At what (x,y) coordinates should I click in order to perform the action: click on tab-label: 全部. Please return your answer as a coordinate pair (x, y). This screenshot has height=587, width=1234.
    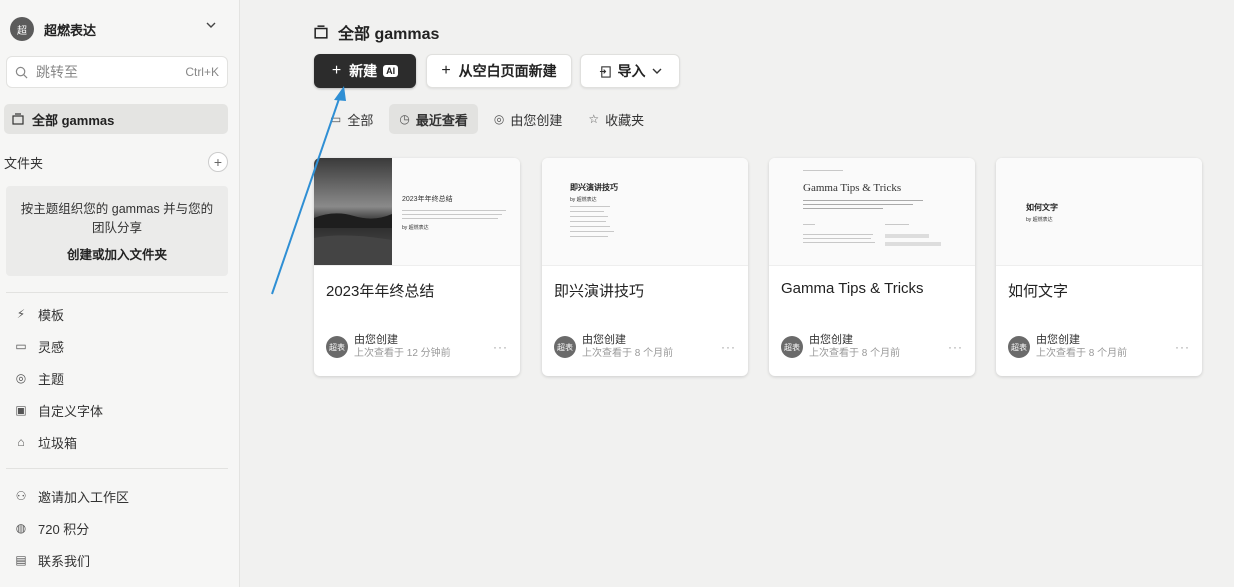
    Looking at the image, I should click on (360, 120).